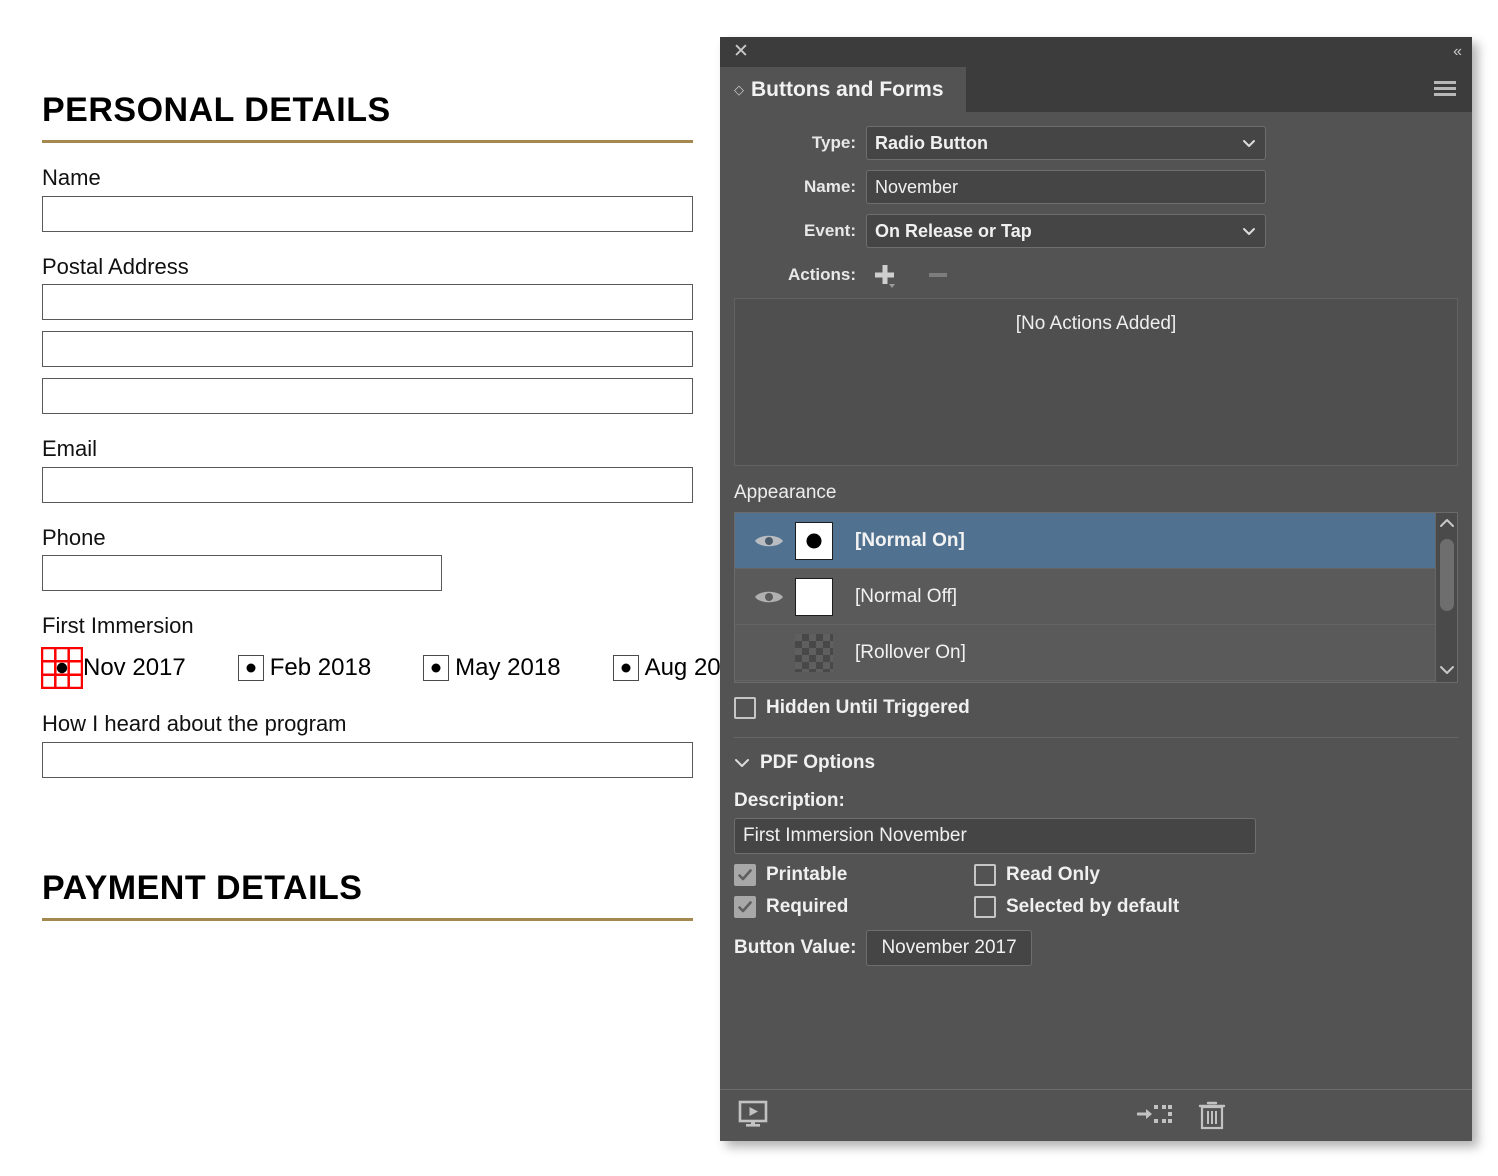  What do you see at coordinates (134, 668) in the screenshot?
I see `radio-label-nov-2017: Nov 2017` at bounding box center [134, 668].